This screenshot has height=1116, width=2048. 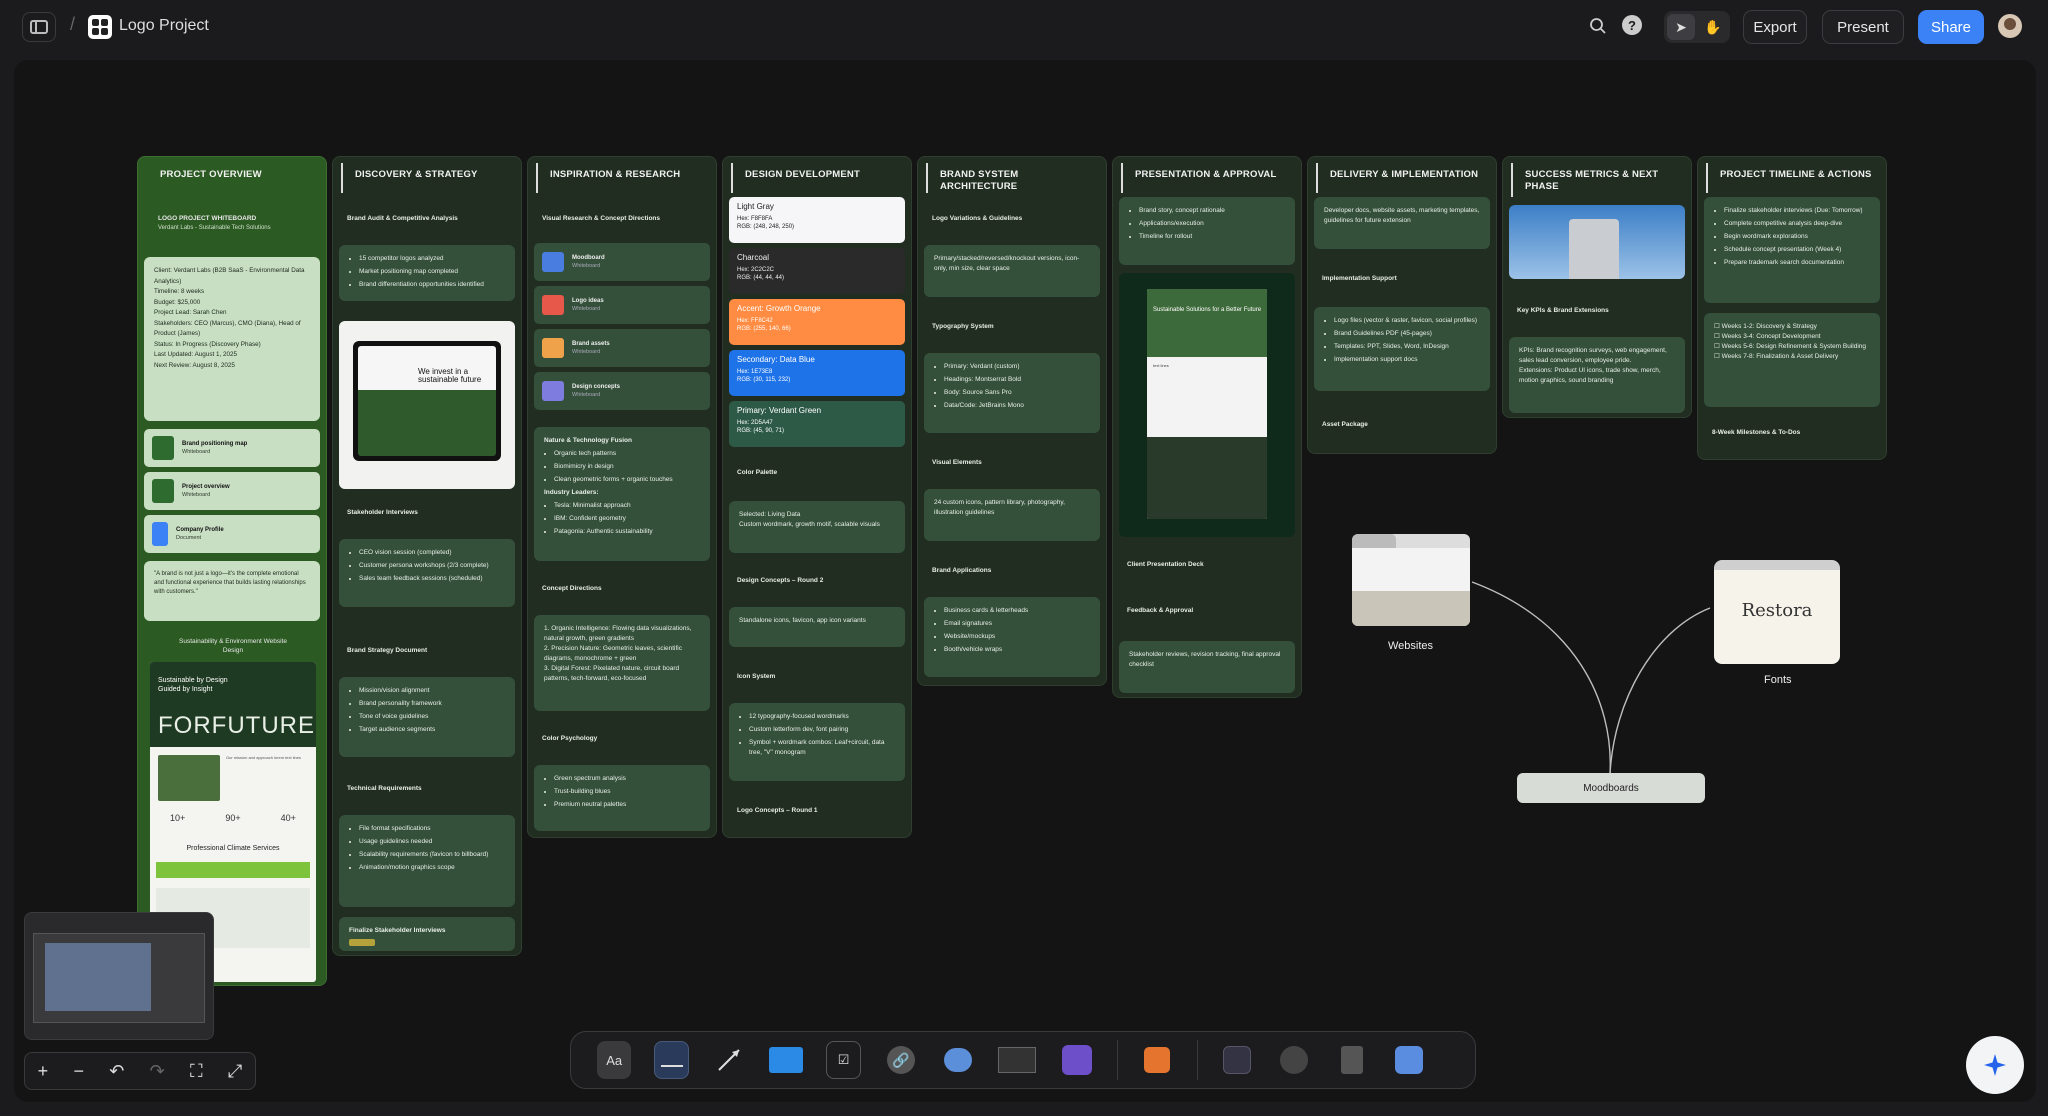 What do you see at coordinates (786, 1060) in the screenshot?
I see `folder-icon` at bounding box center [786, 1060].